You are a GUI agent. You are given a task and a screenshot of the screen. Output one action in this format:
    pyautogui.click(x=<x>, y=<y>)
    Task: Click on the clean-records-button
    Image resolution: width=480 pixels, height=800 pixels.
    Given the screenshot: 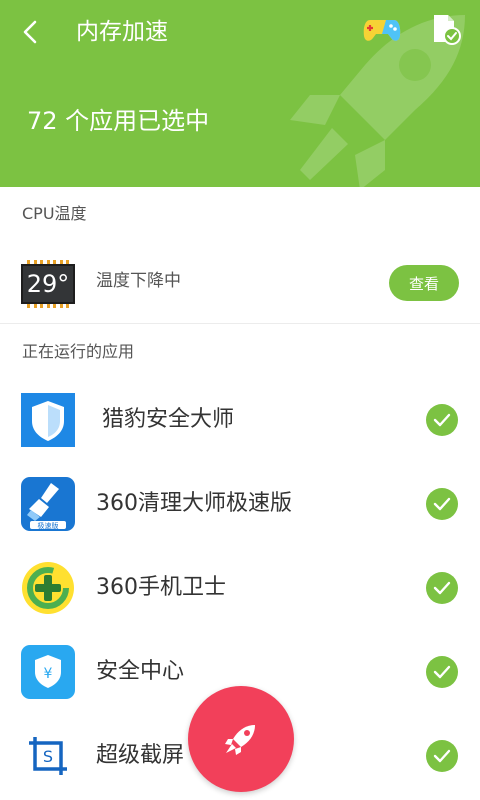 What is the action you would take?
    pyautogui.click(x=445, y=29)
    